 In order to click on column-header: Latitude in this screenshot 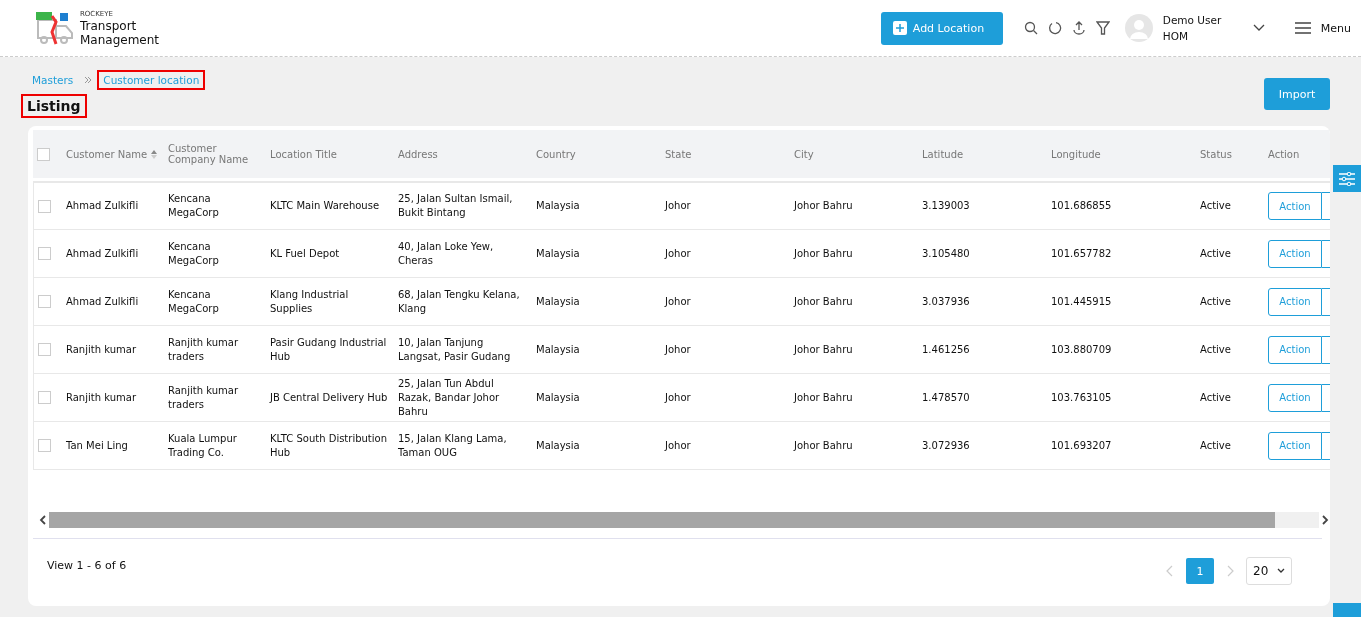, I will do `click(943, 154)`.